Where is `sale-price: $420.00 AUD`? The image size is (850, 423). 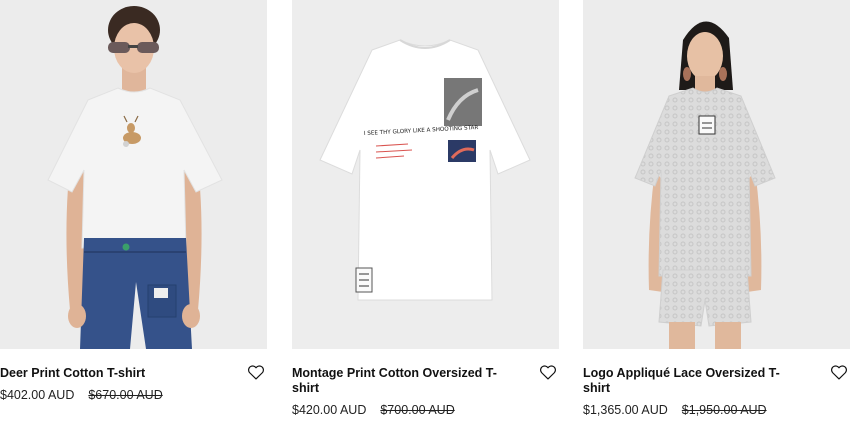
sale-price: $420.00 AUD is located at coordinates (329, 410).